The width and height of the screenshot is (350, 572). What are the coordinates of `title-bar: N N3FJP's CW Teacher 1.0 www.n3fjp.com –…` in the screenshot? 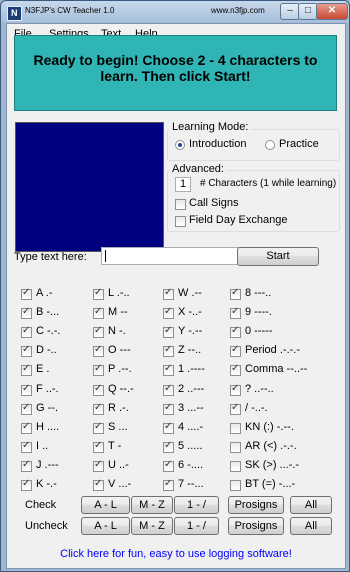 It's located at (175, 12).